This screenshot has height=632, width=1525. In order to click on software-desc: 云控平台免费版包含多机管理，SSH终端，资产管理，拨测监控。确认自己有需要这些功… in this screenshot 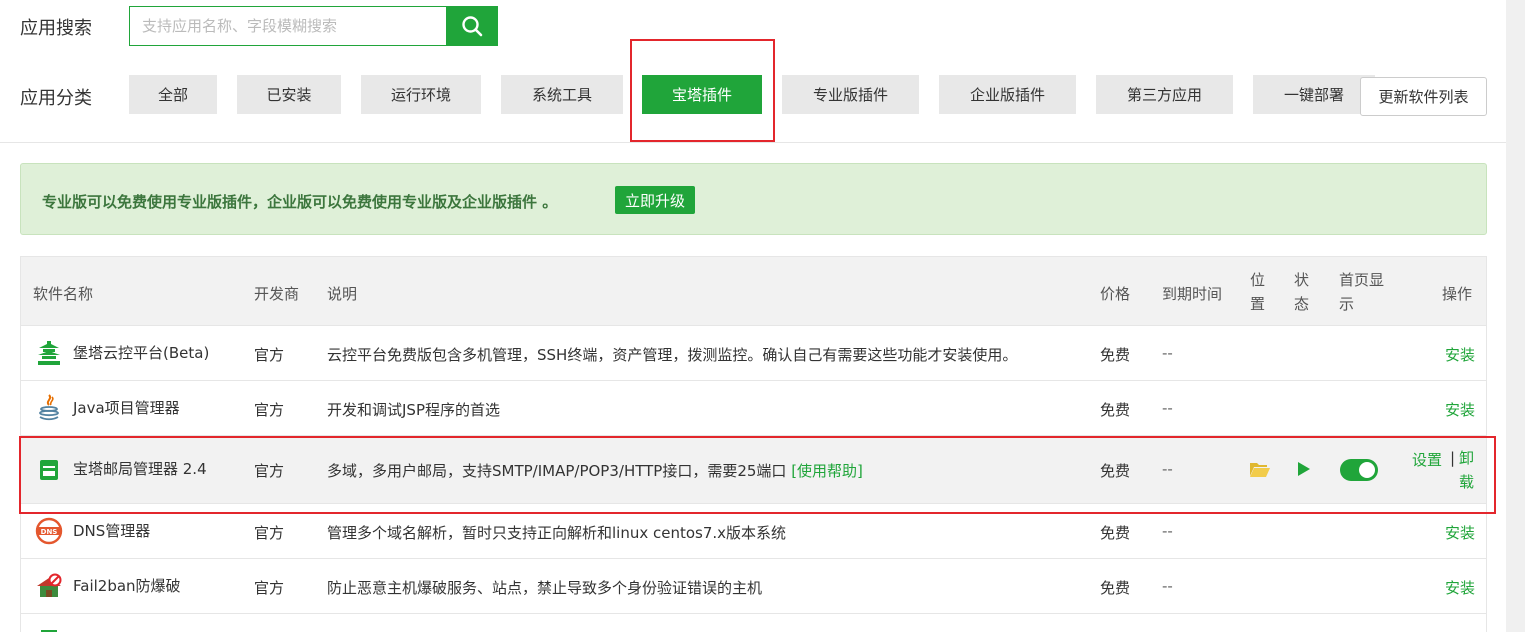, I will do `click(672, 355)`.